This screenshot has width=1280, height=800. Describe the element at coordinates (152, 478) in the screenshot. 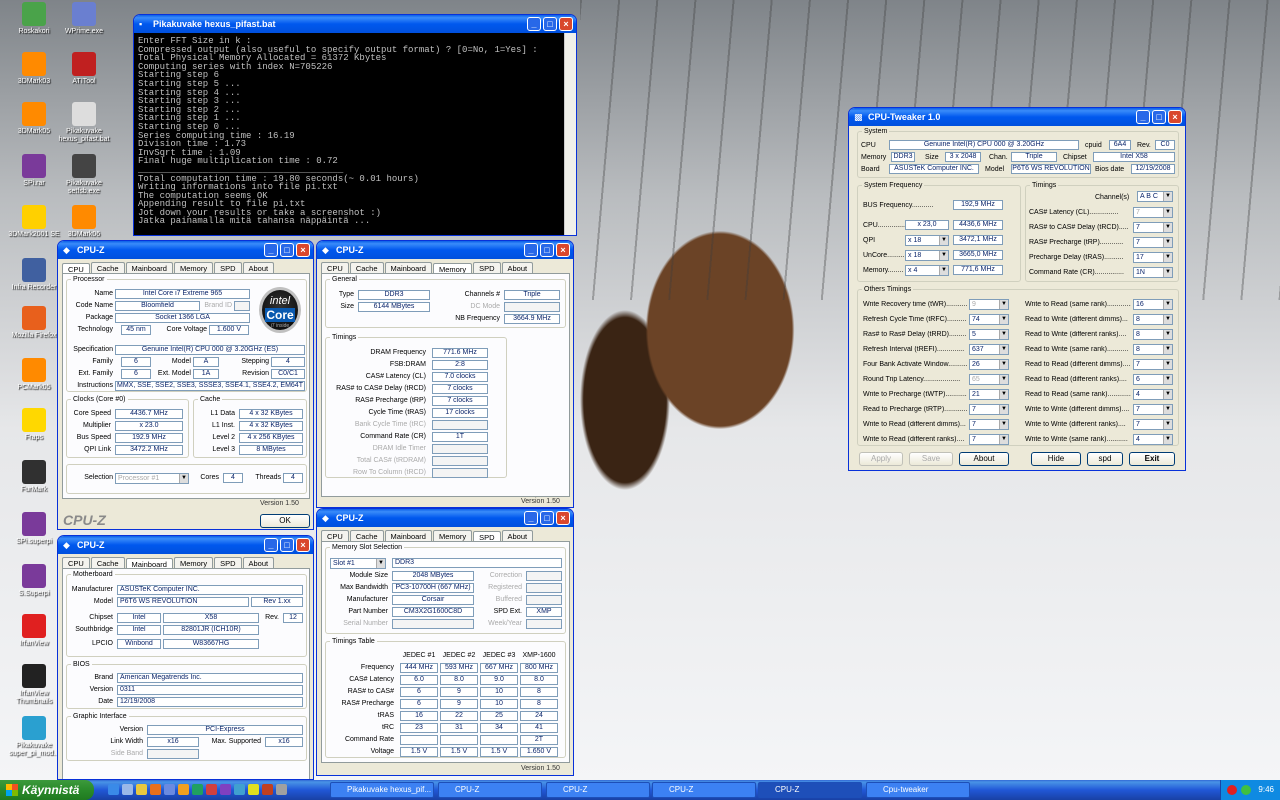

I see `processor-select: Processor #1 ▼` at that location.